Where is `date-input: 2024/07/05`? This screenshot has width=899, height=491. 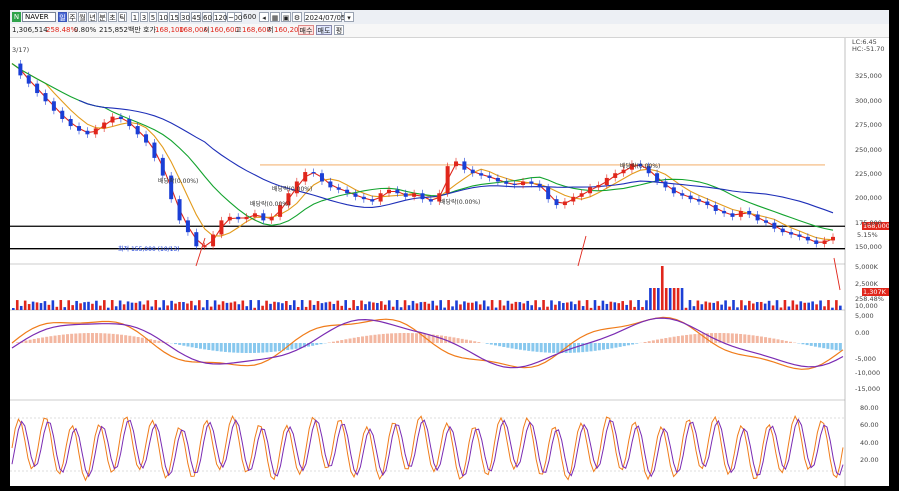 date-input: 2024/07/05 is located at coordinates (324, 17).